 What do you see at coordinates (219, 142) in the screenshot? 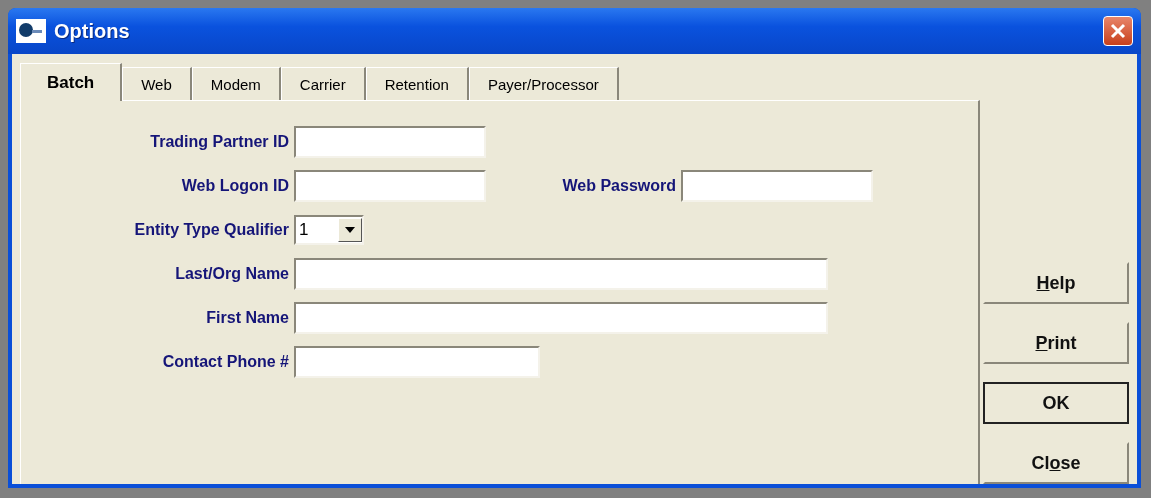
I see `field-label: Trading Partner ID` at bounding box center [219, 142].